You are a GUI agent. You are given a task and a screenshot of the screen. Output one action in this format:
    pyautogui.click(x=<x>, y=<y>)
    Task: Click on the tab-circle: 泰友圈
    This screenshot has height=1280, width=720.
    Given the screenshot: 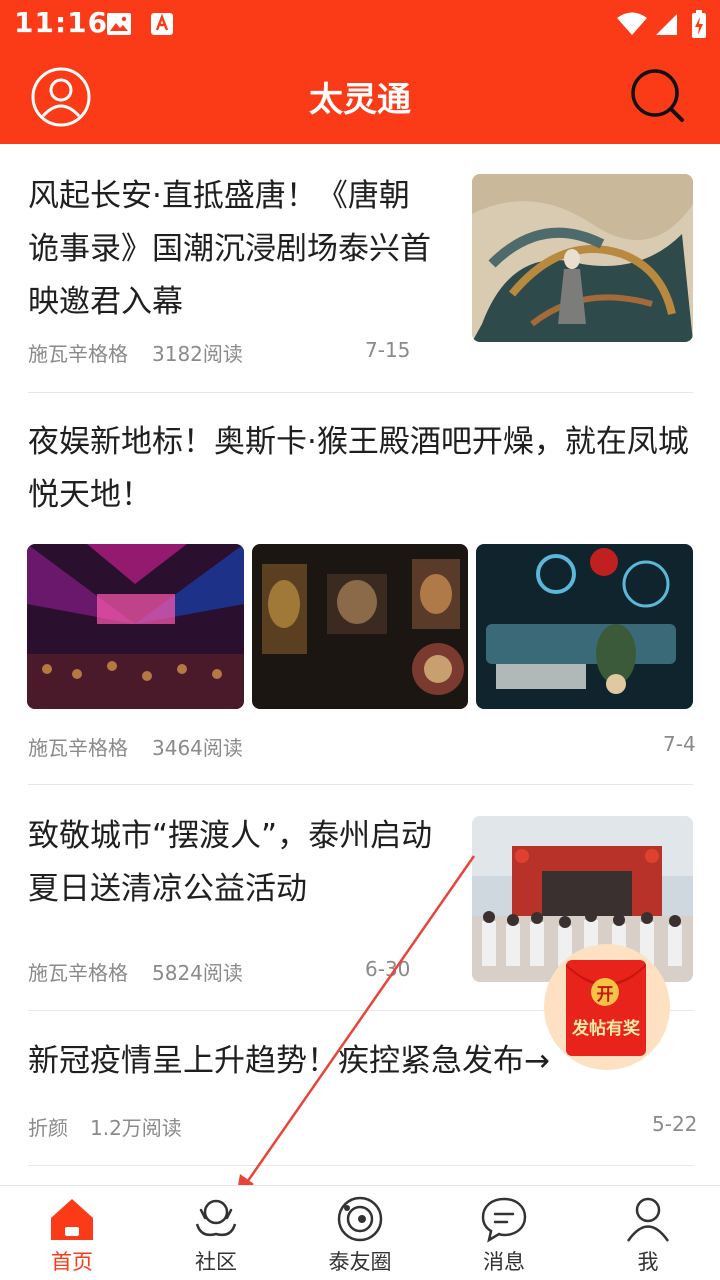 What is the action you would take?
    pyautogui.click(x=360, y=1233)
    